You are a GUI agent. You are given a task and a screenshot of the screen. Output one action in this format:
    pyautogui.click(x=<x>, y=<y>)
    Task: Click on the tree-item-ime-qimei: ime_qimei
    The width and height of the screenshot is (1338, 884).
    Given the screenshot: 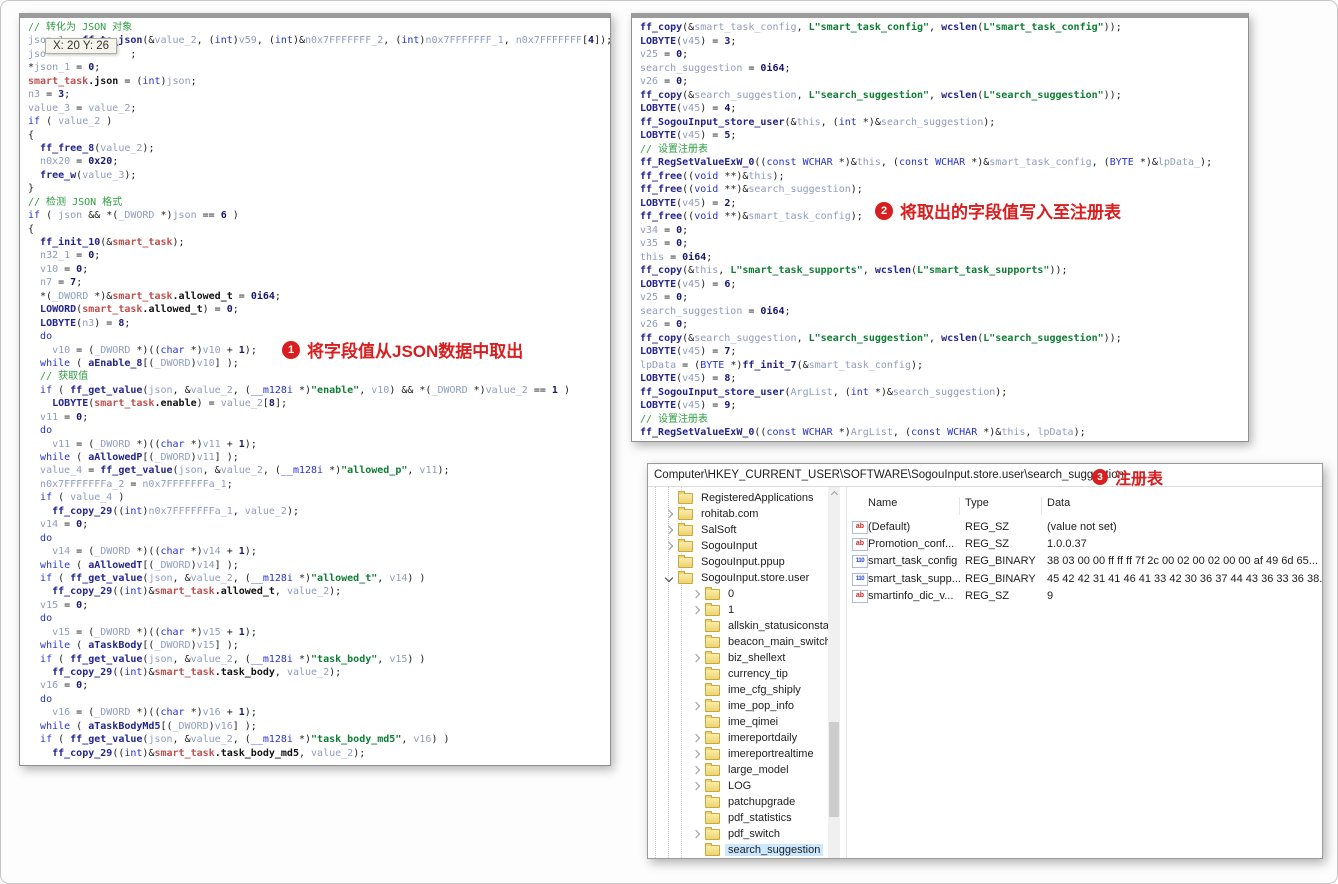 What is the action you would take?
    pyautogui.click(x=747, y=722)
    